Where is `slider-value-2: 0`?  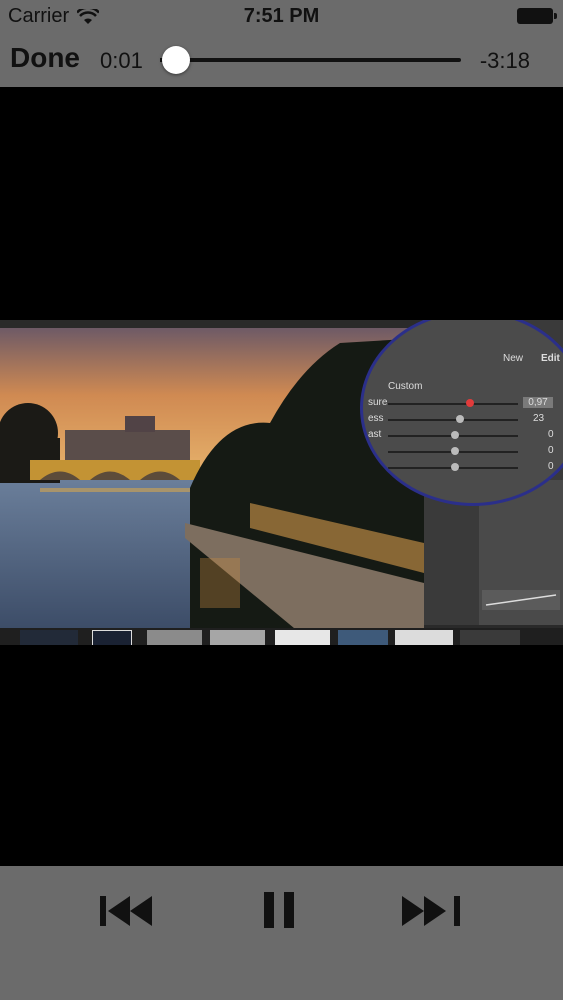 slider-value-2: 0 is located at coordinates (551, 434).